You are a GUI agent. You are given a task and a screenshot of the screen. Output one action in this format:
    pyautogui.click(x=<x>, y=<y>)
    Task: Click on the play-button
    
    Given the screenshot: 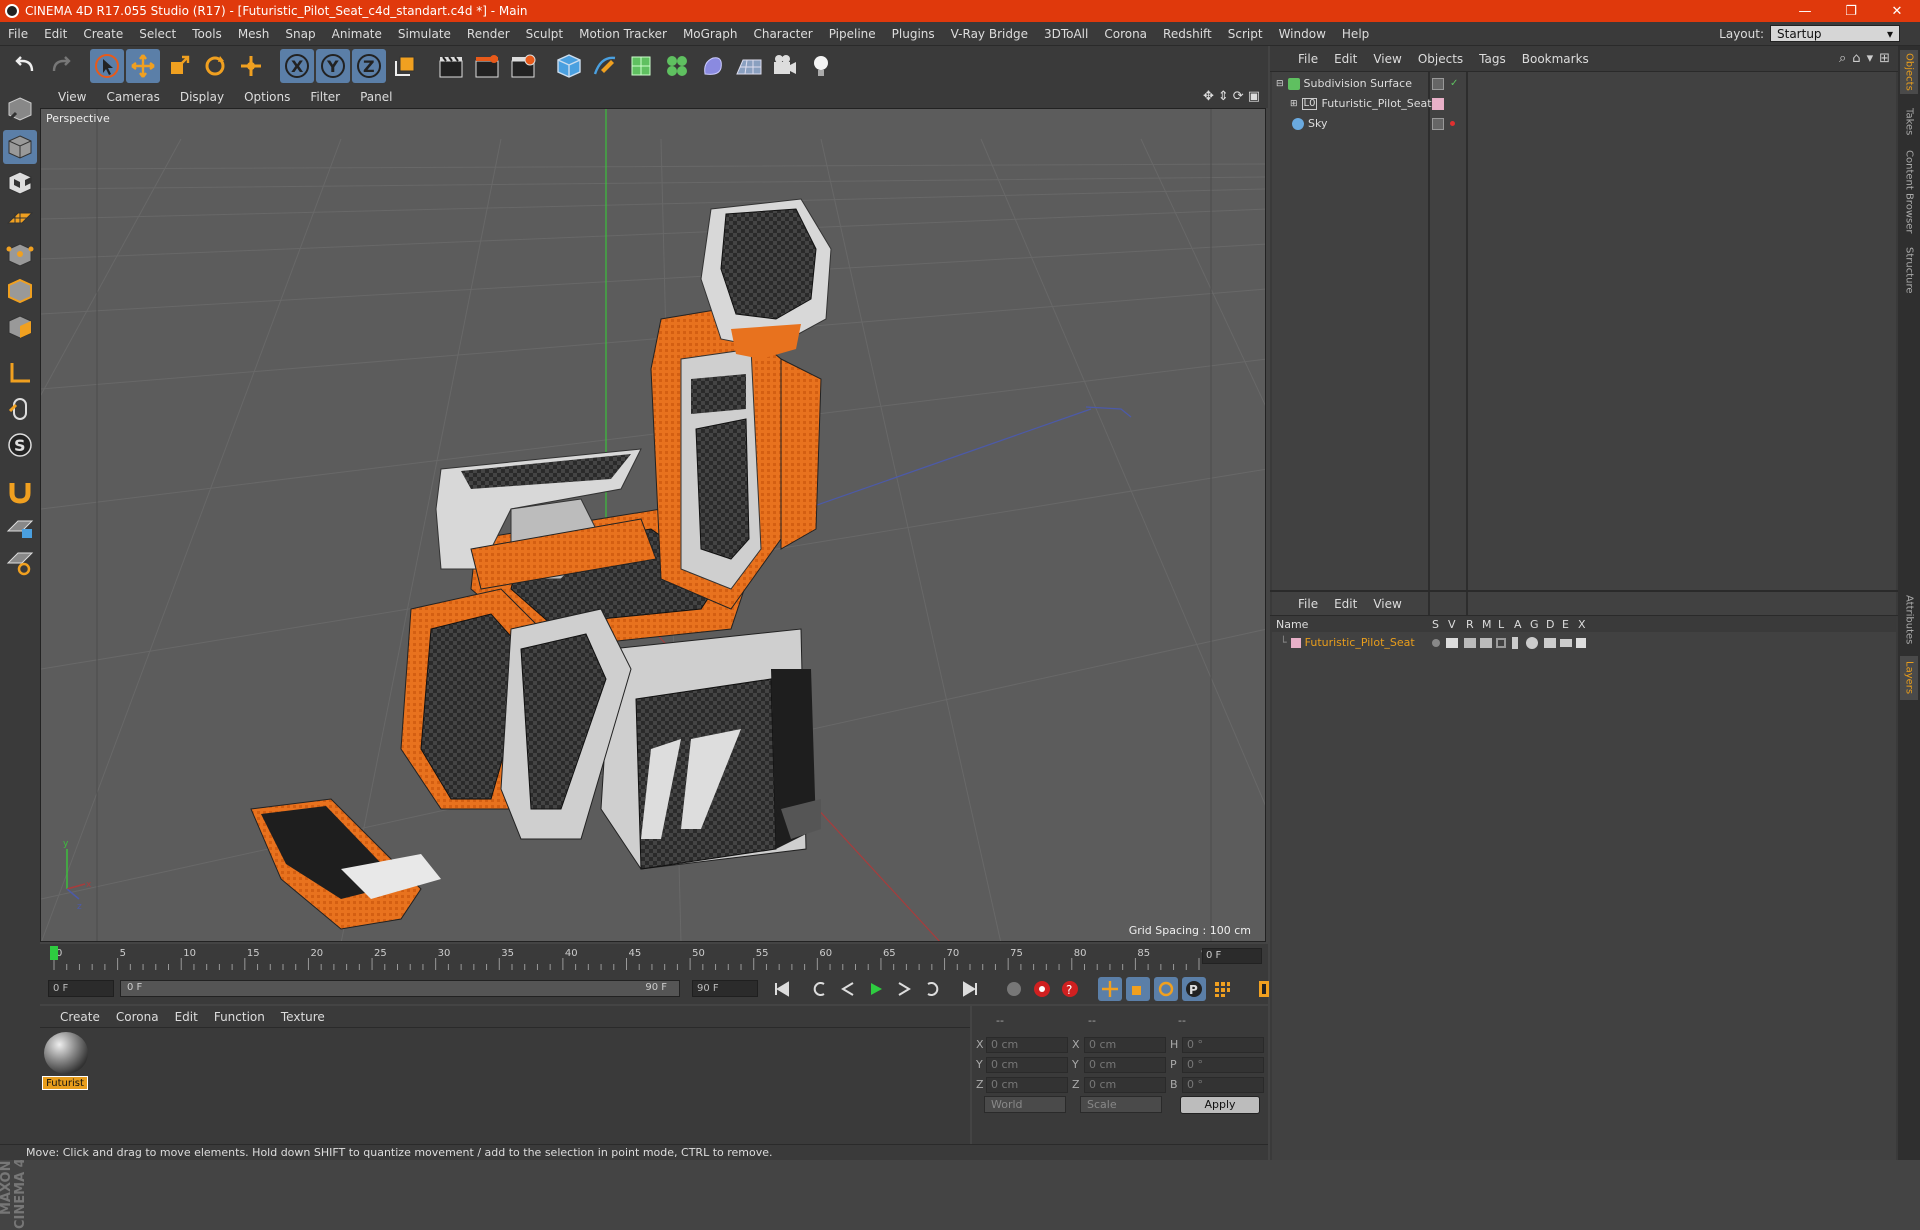 What is the action you would take?
    pyautogui.click(x=876, y=989)
    